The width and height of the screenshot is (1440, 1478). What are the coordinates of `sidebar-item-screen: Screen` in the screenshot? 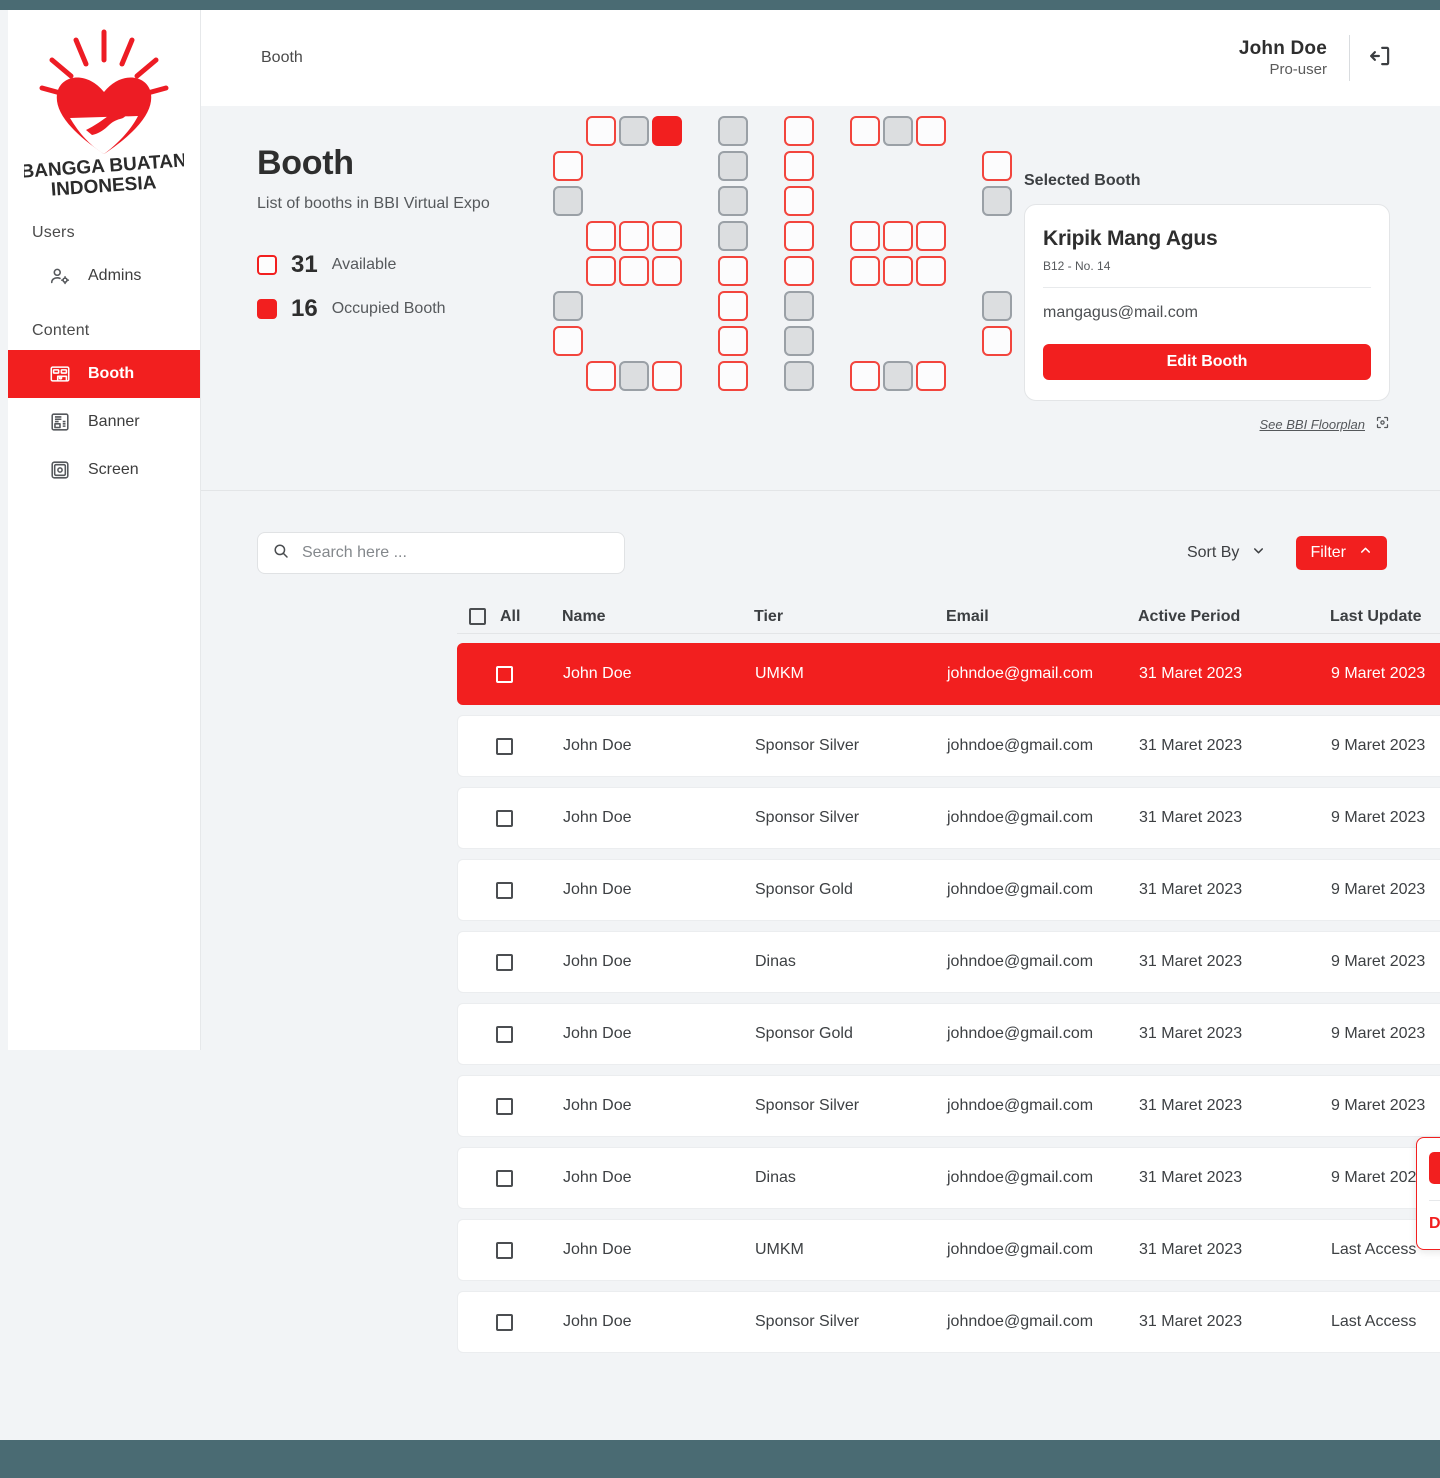 It's located at (104, 470).